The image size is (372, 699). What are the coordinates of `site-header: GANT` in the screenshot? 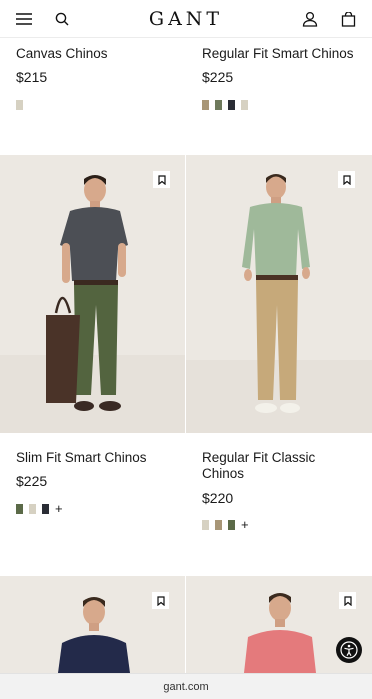 It's located at (186, 19).